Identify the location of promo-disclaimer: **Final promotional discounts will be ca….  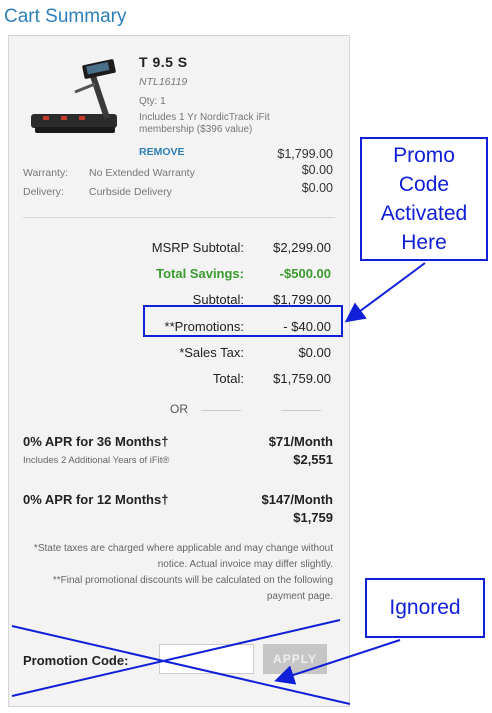
(192, 588).